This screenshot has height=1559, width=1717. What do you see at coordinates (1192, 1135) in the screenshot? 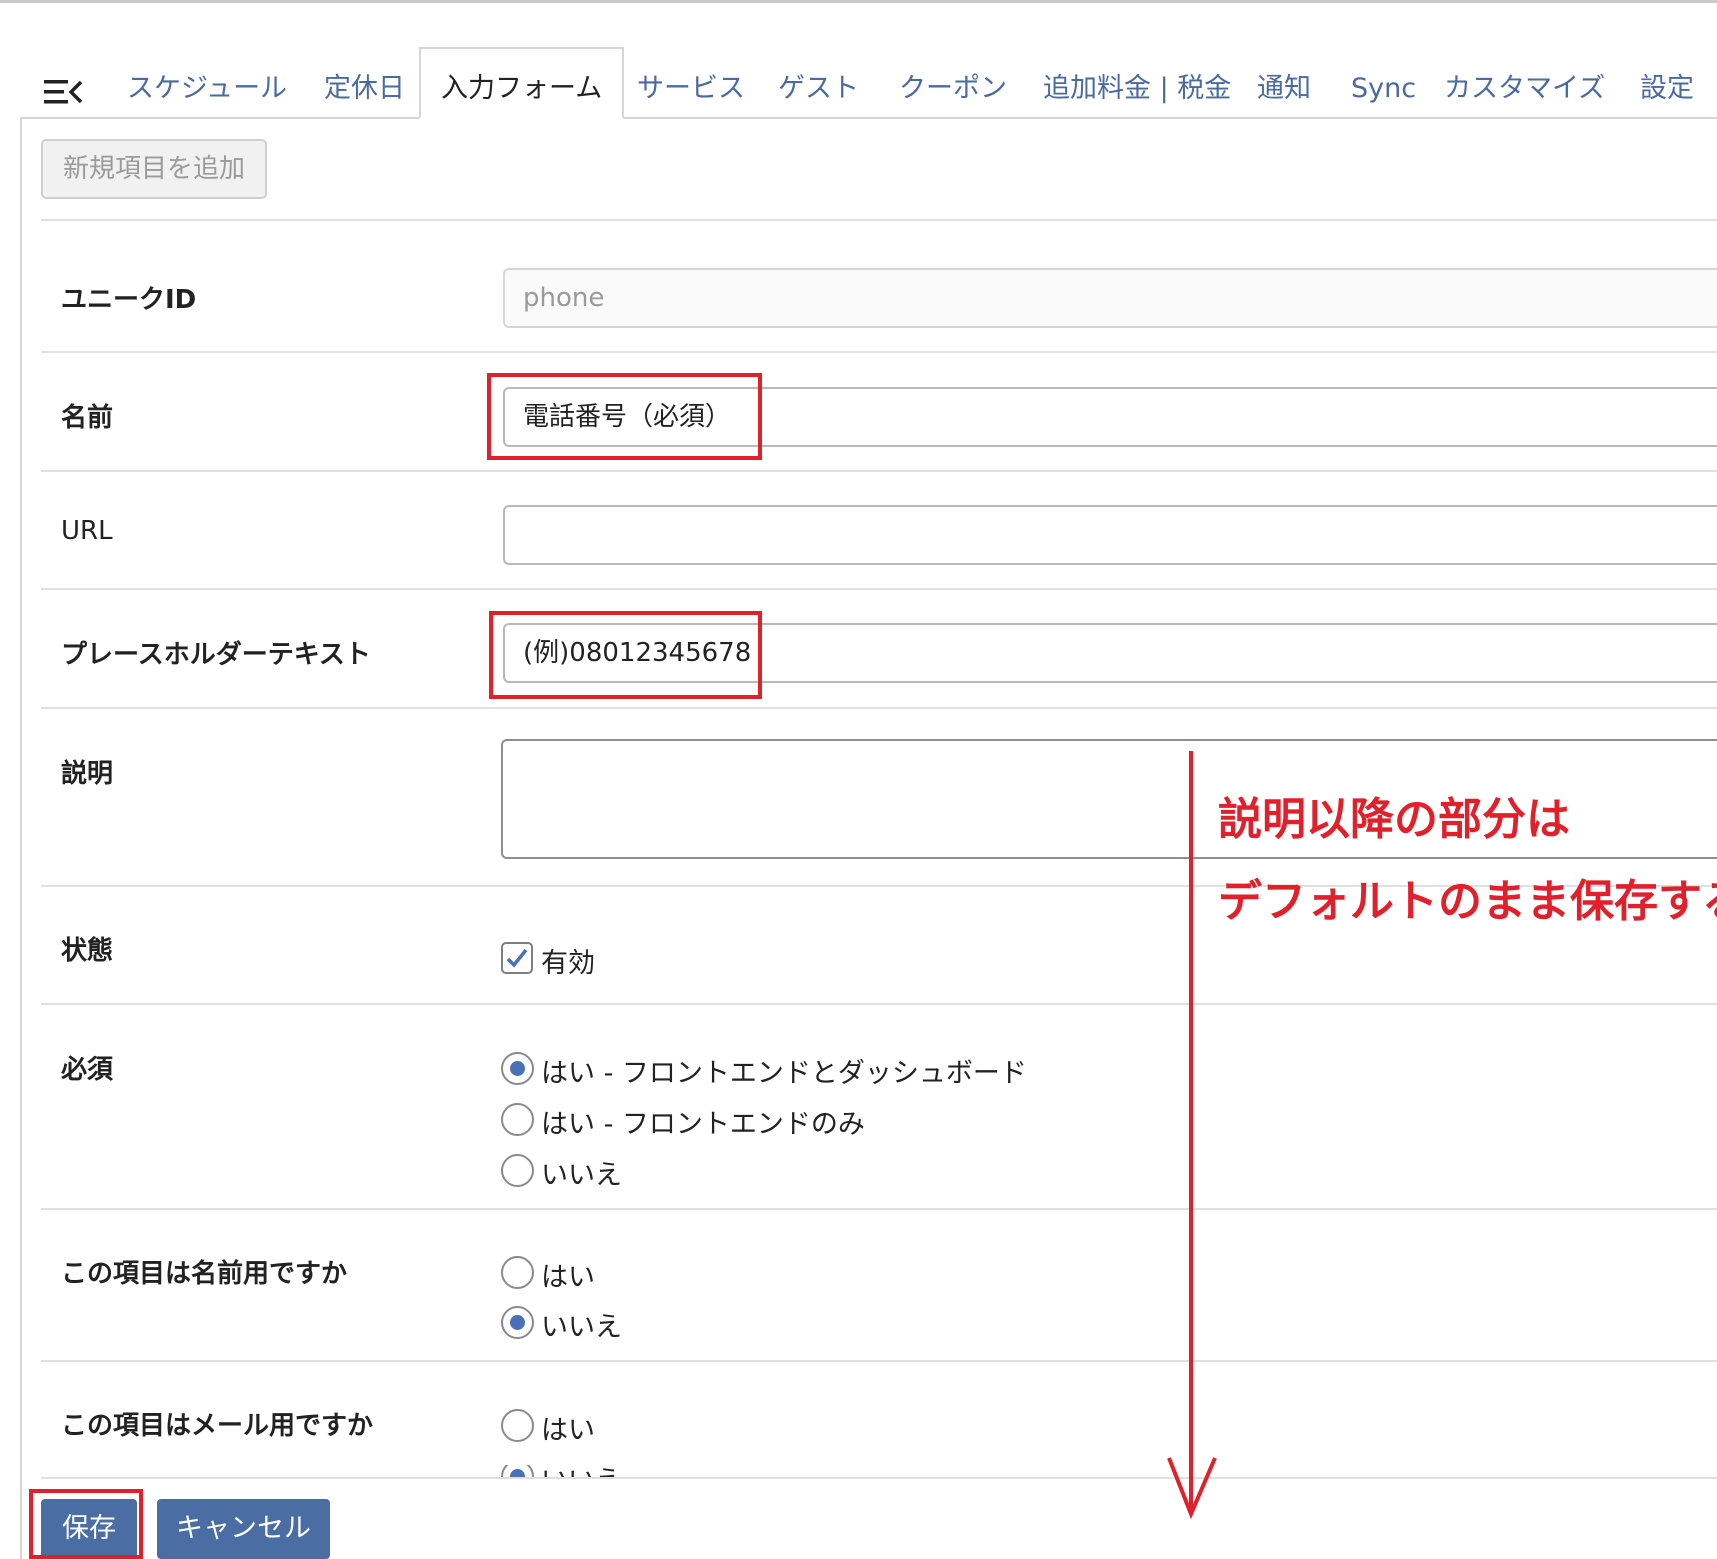
I see `down-arrow-annotation` at bounding box center [1192, 1135].